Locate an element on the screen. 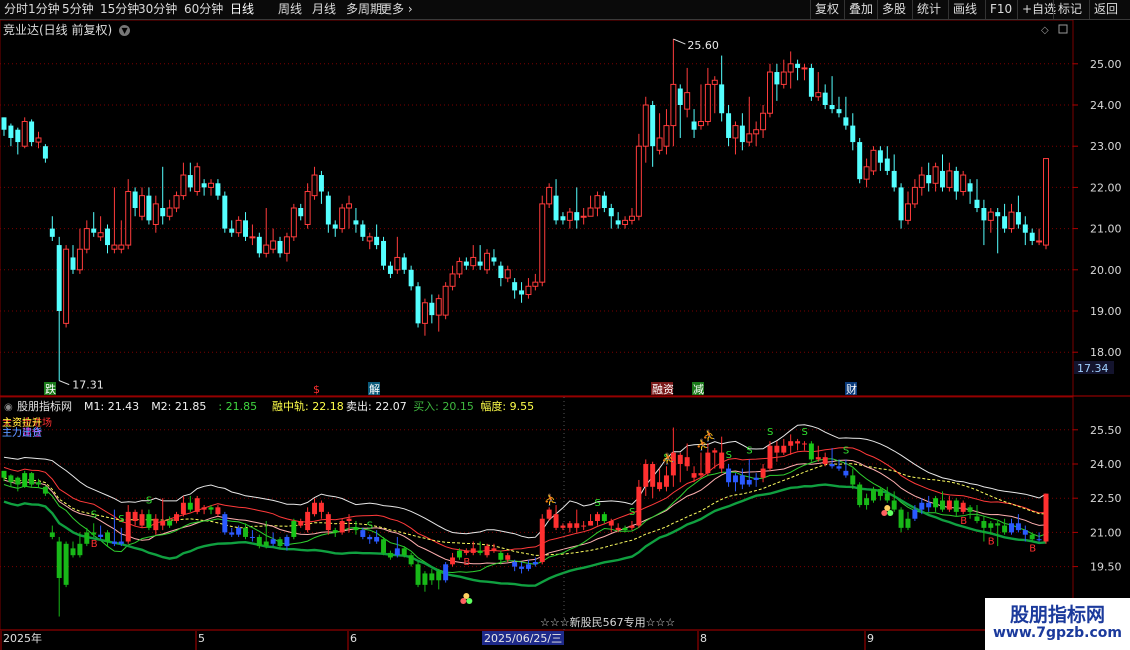 The height and width of the screenshot is (650, 1130). stock-title: 竞业达(日线 前复权) ▼ is located at coordinates (67, 29).